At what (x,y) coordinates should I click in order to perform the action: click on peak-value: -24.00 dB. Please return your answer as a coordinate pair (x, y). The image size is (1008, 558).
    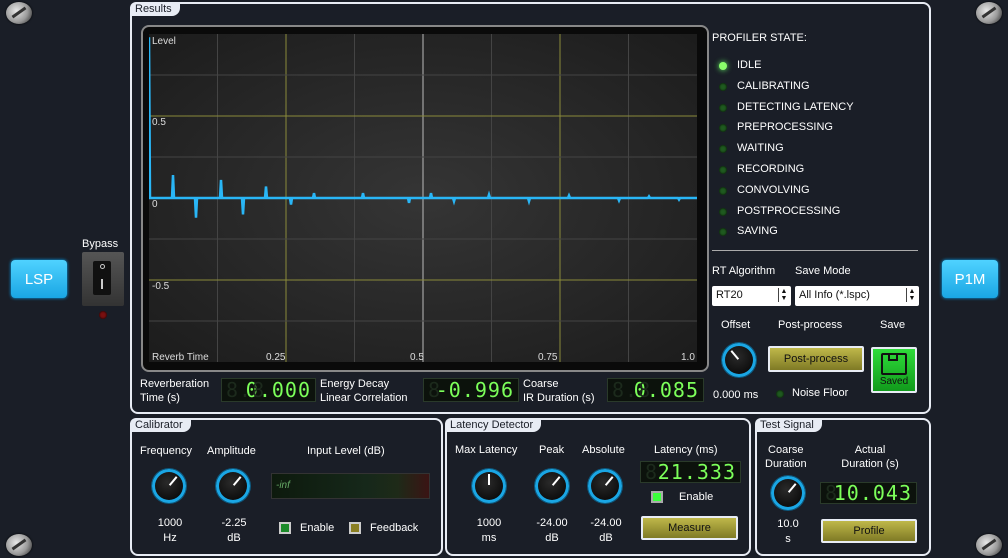
    Looking at the image, I should click on (552, 530).